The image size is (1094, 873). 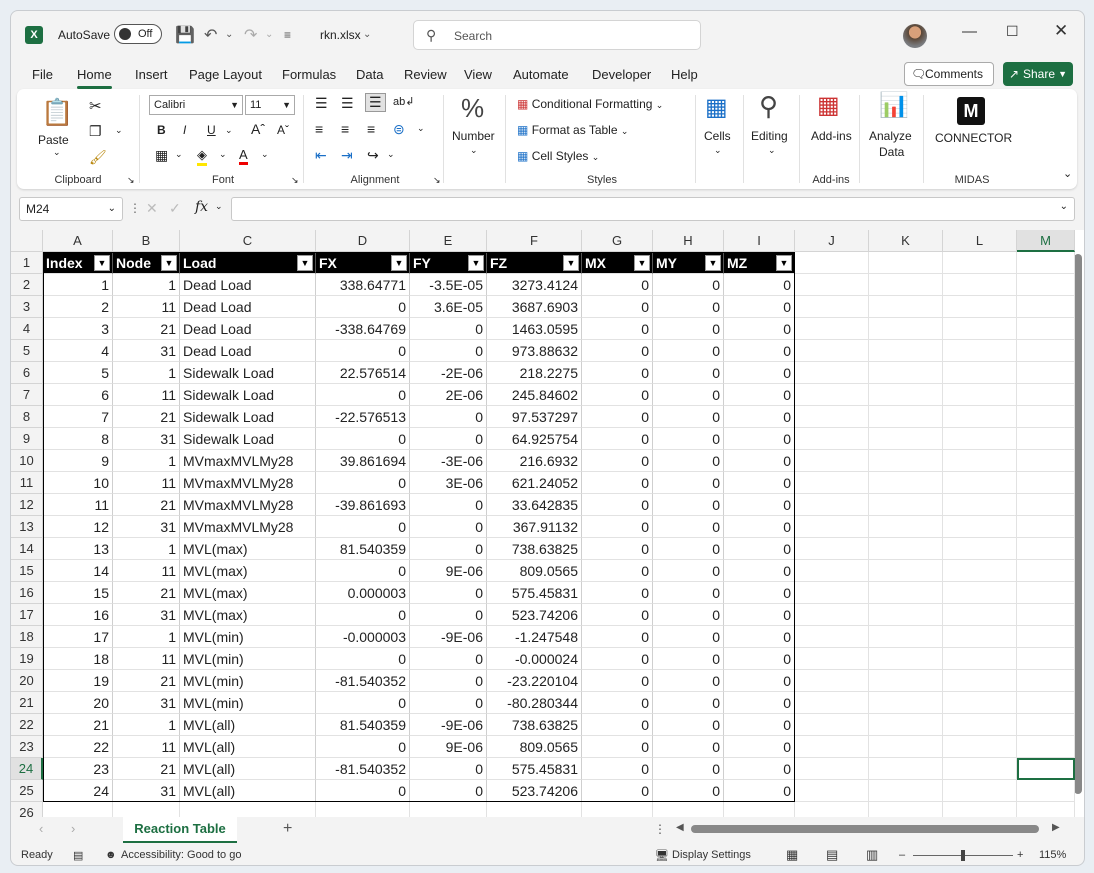 What do you see at coordinates (57, 112) in the screenshot?
I see `paste-icon: 📋` at bounding box center [57, 112].